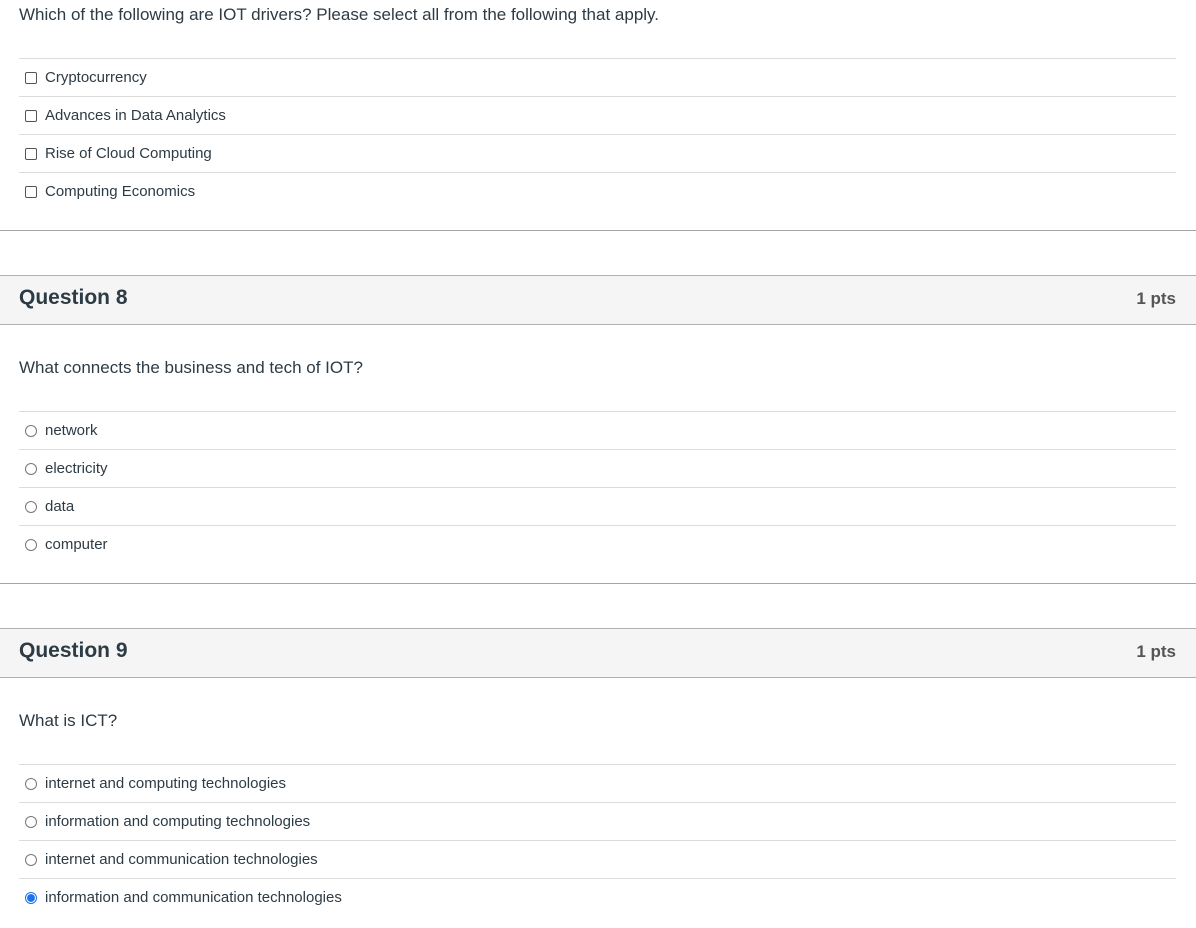 This screenshot has height=928, width=1196. I want to click on answer-option: Advances in Data Analytics, so click(597, 115).